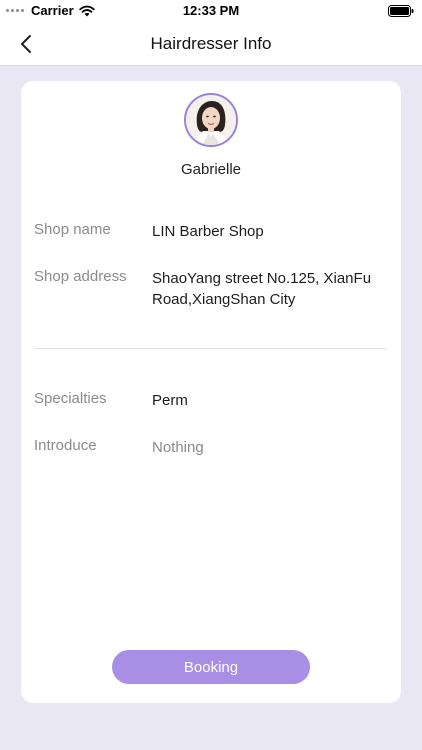 Image resolution: width=422 pixels, height=750 pixels. Describe the element at coordinates (178, 447) in the screenshot. I see `introduce-value: Nothing` at that location.